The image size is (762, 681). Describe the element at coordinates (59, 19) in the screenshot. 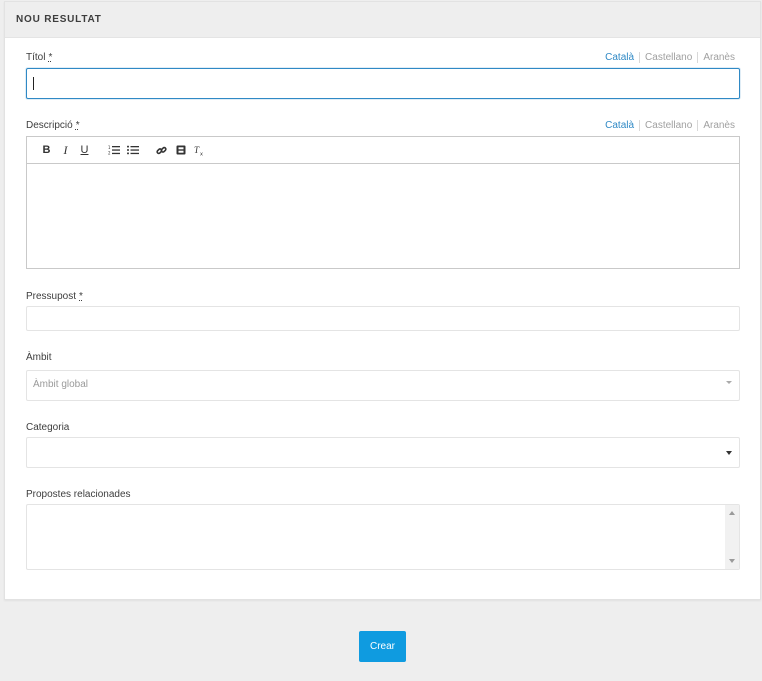

I see `card-title: NOU RESULTAT` at that location.